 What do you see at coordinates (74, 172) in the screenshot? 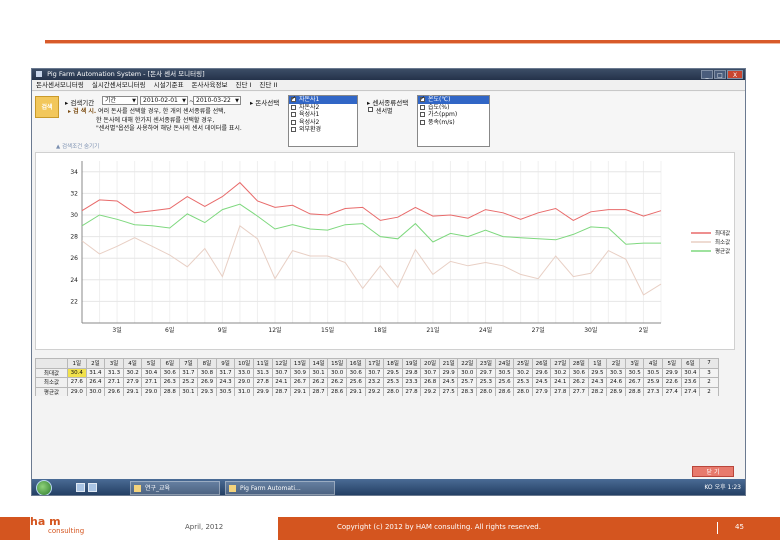
I see `y-tick-label: 34` at bounding box center [74, 172].